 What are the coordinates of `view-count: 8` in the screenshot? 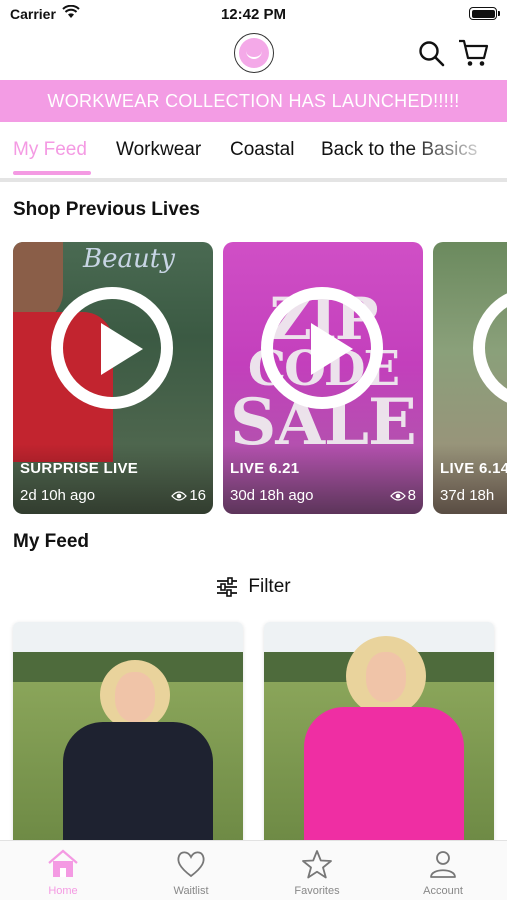 It's located at (402, 495).